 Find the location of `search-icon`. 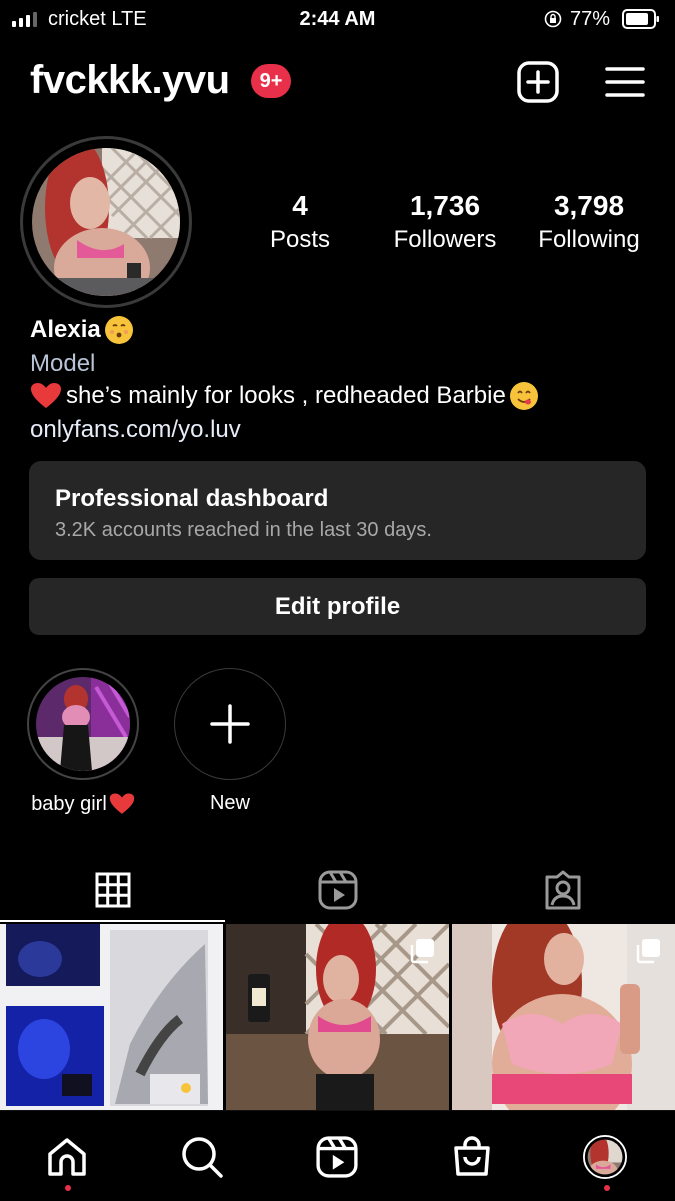

search-icon is located at coordinates (202, 1157).